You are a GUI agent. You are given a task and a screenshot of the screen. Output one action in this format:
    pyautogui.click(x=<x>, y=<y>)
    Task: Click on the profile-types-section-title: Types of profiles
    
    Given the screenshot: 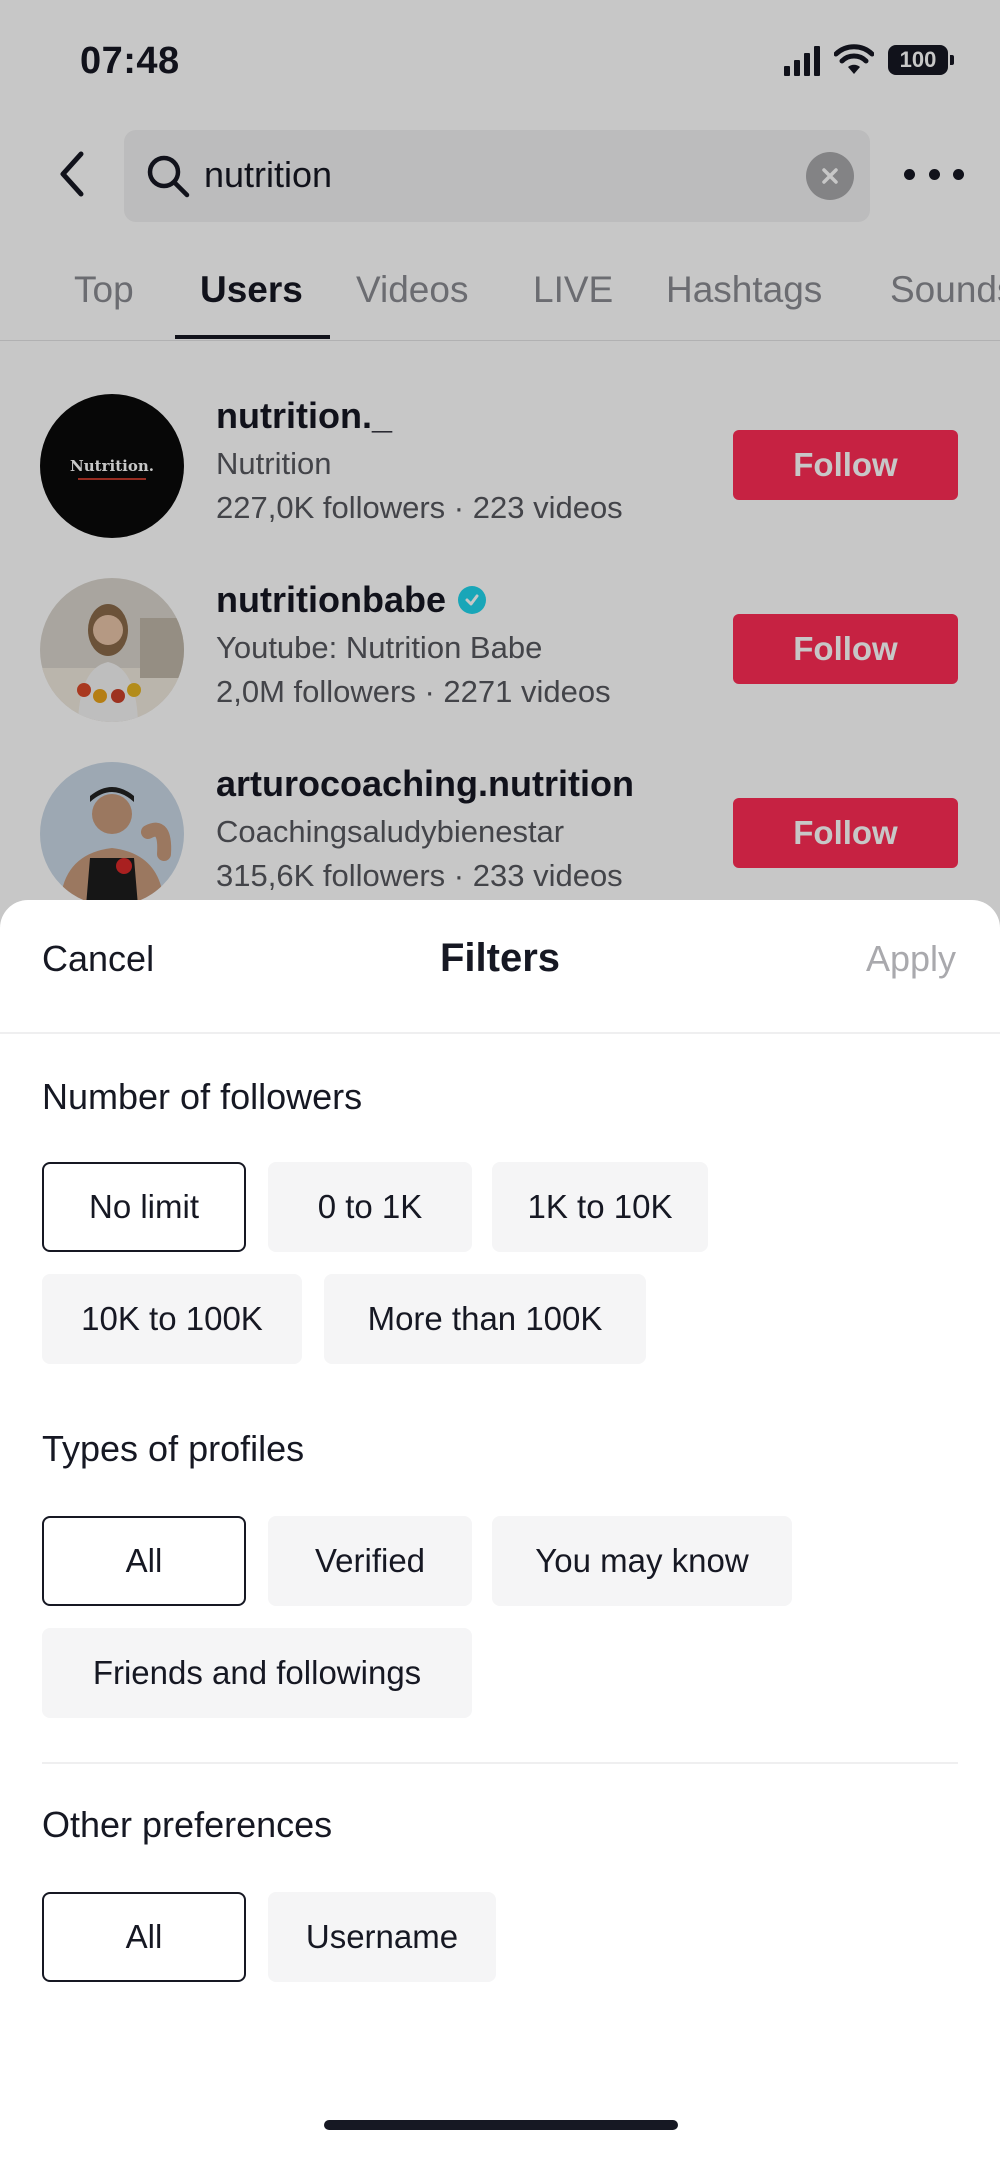 What is the action you would take?
    pyautogui.click(x=173, y=1448)
    